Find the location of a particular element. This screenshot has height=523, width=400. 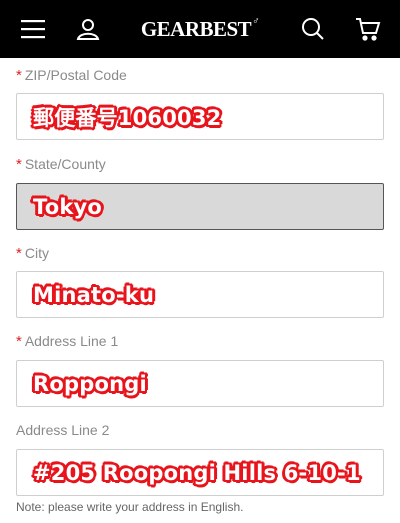

user-icon is located at coordinates (88, 29).